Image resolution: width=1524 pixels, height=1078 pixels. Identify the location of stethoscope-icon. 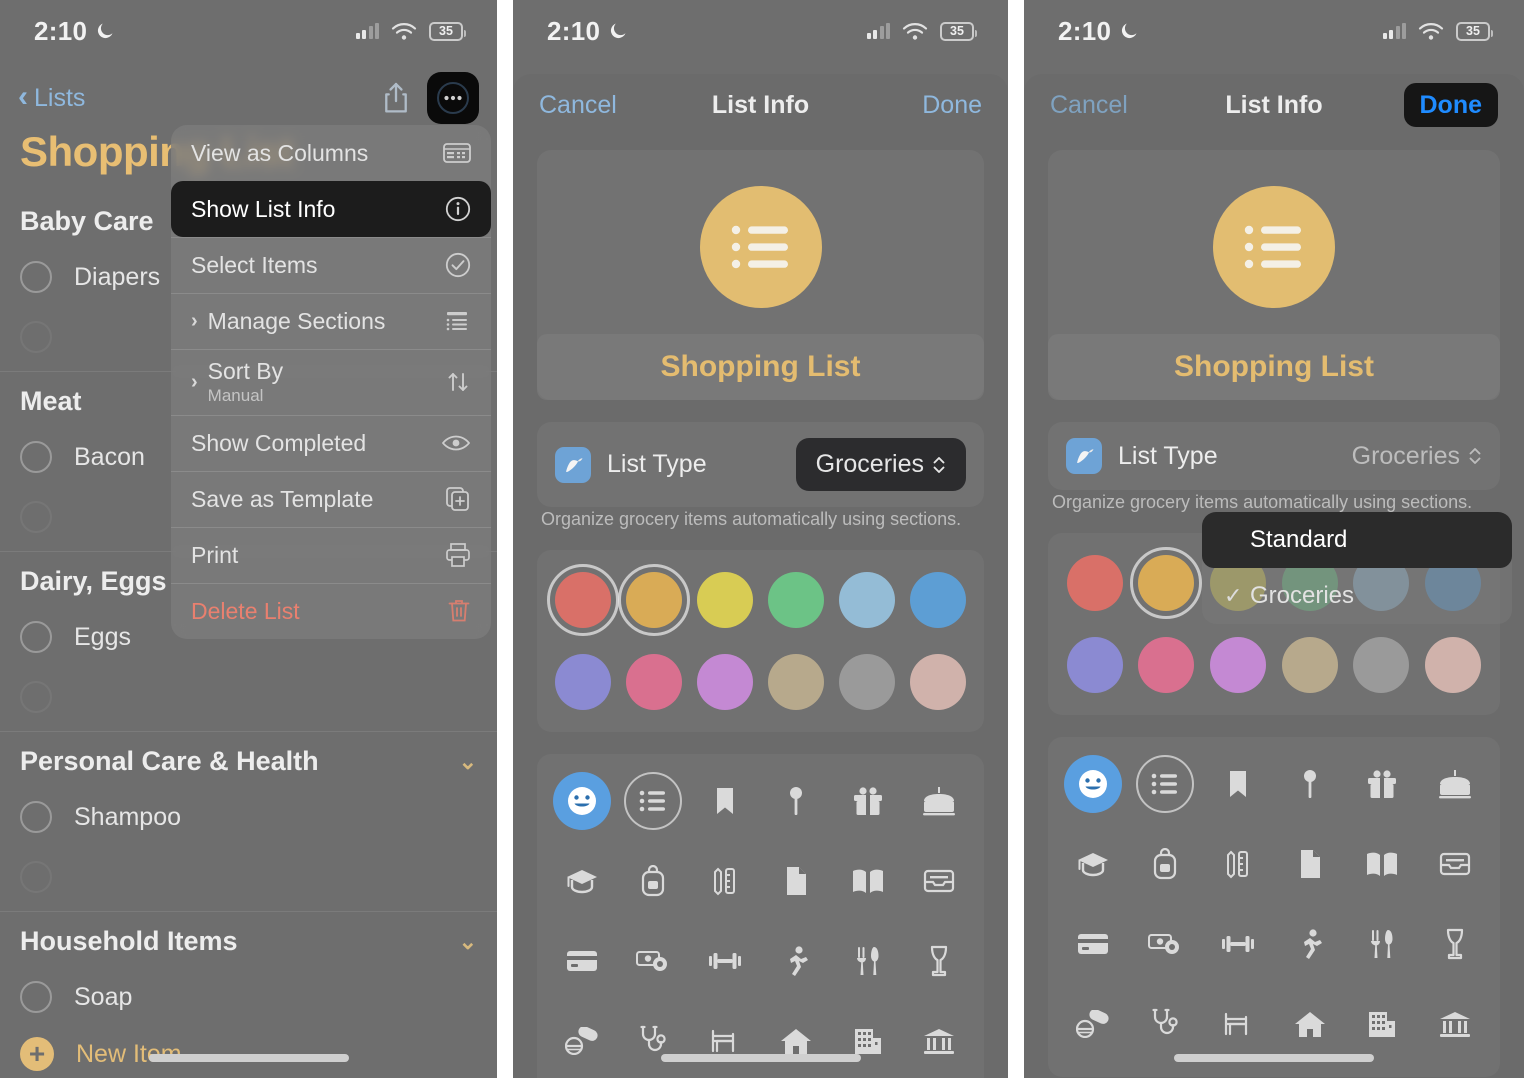
(1165, 1024).